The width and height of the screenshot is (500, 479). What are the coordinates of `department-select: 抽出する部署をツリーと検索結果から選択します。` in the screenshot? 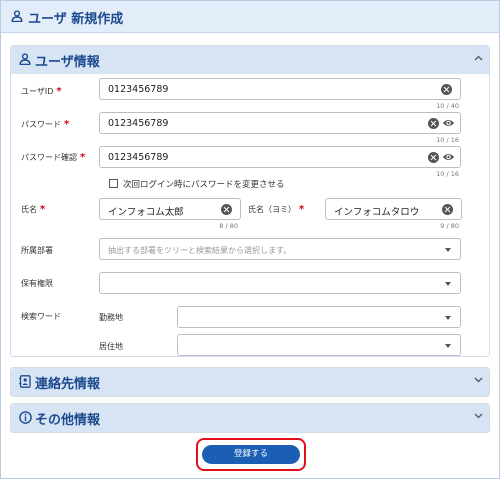 It's located at (280, 249).